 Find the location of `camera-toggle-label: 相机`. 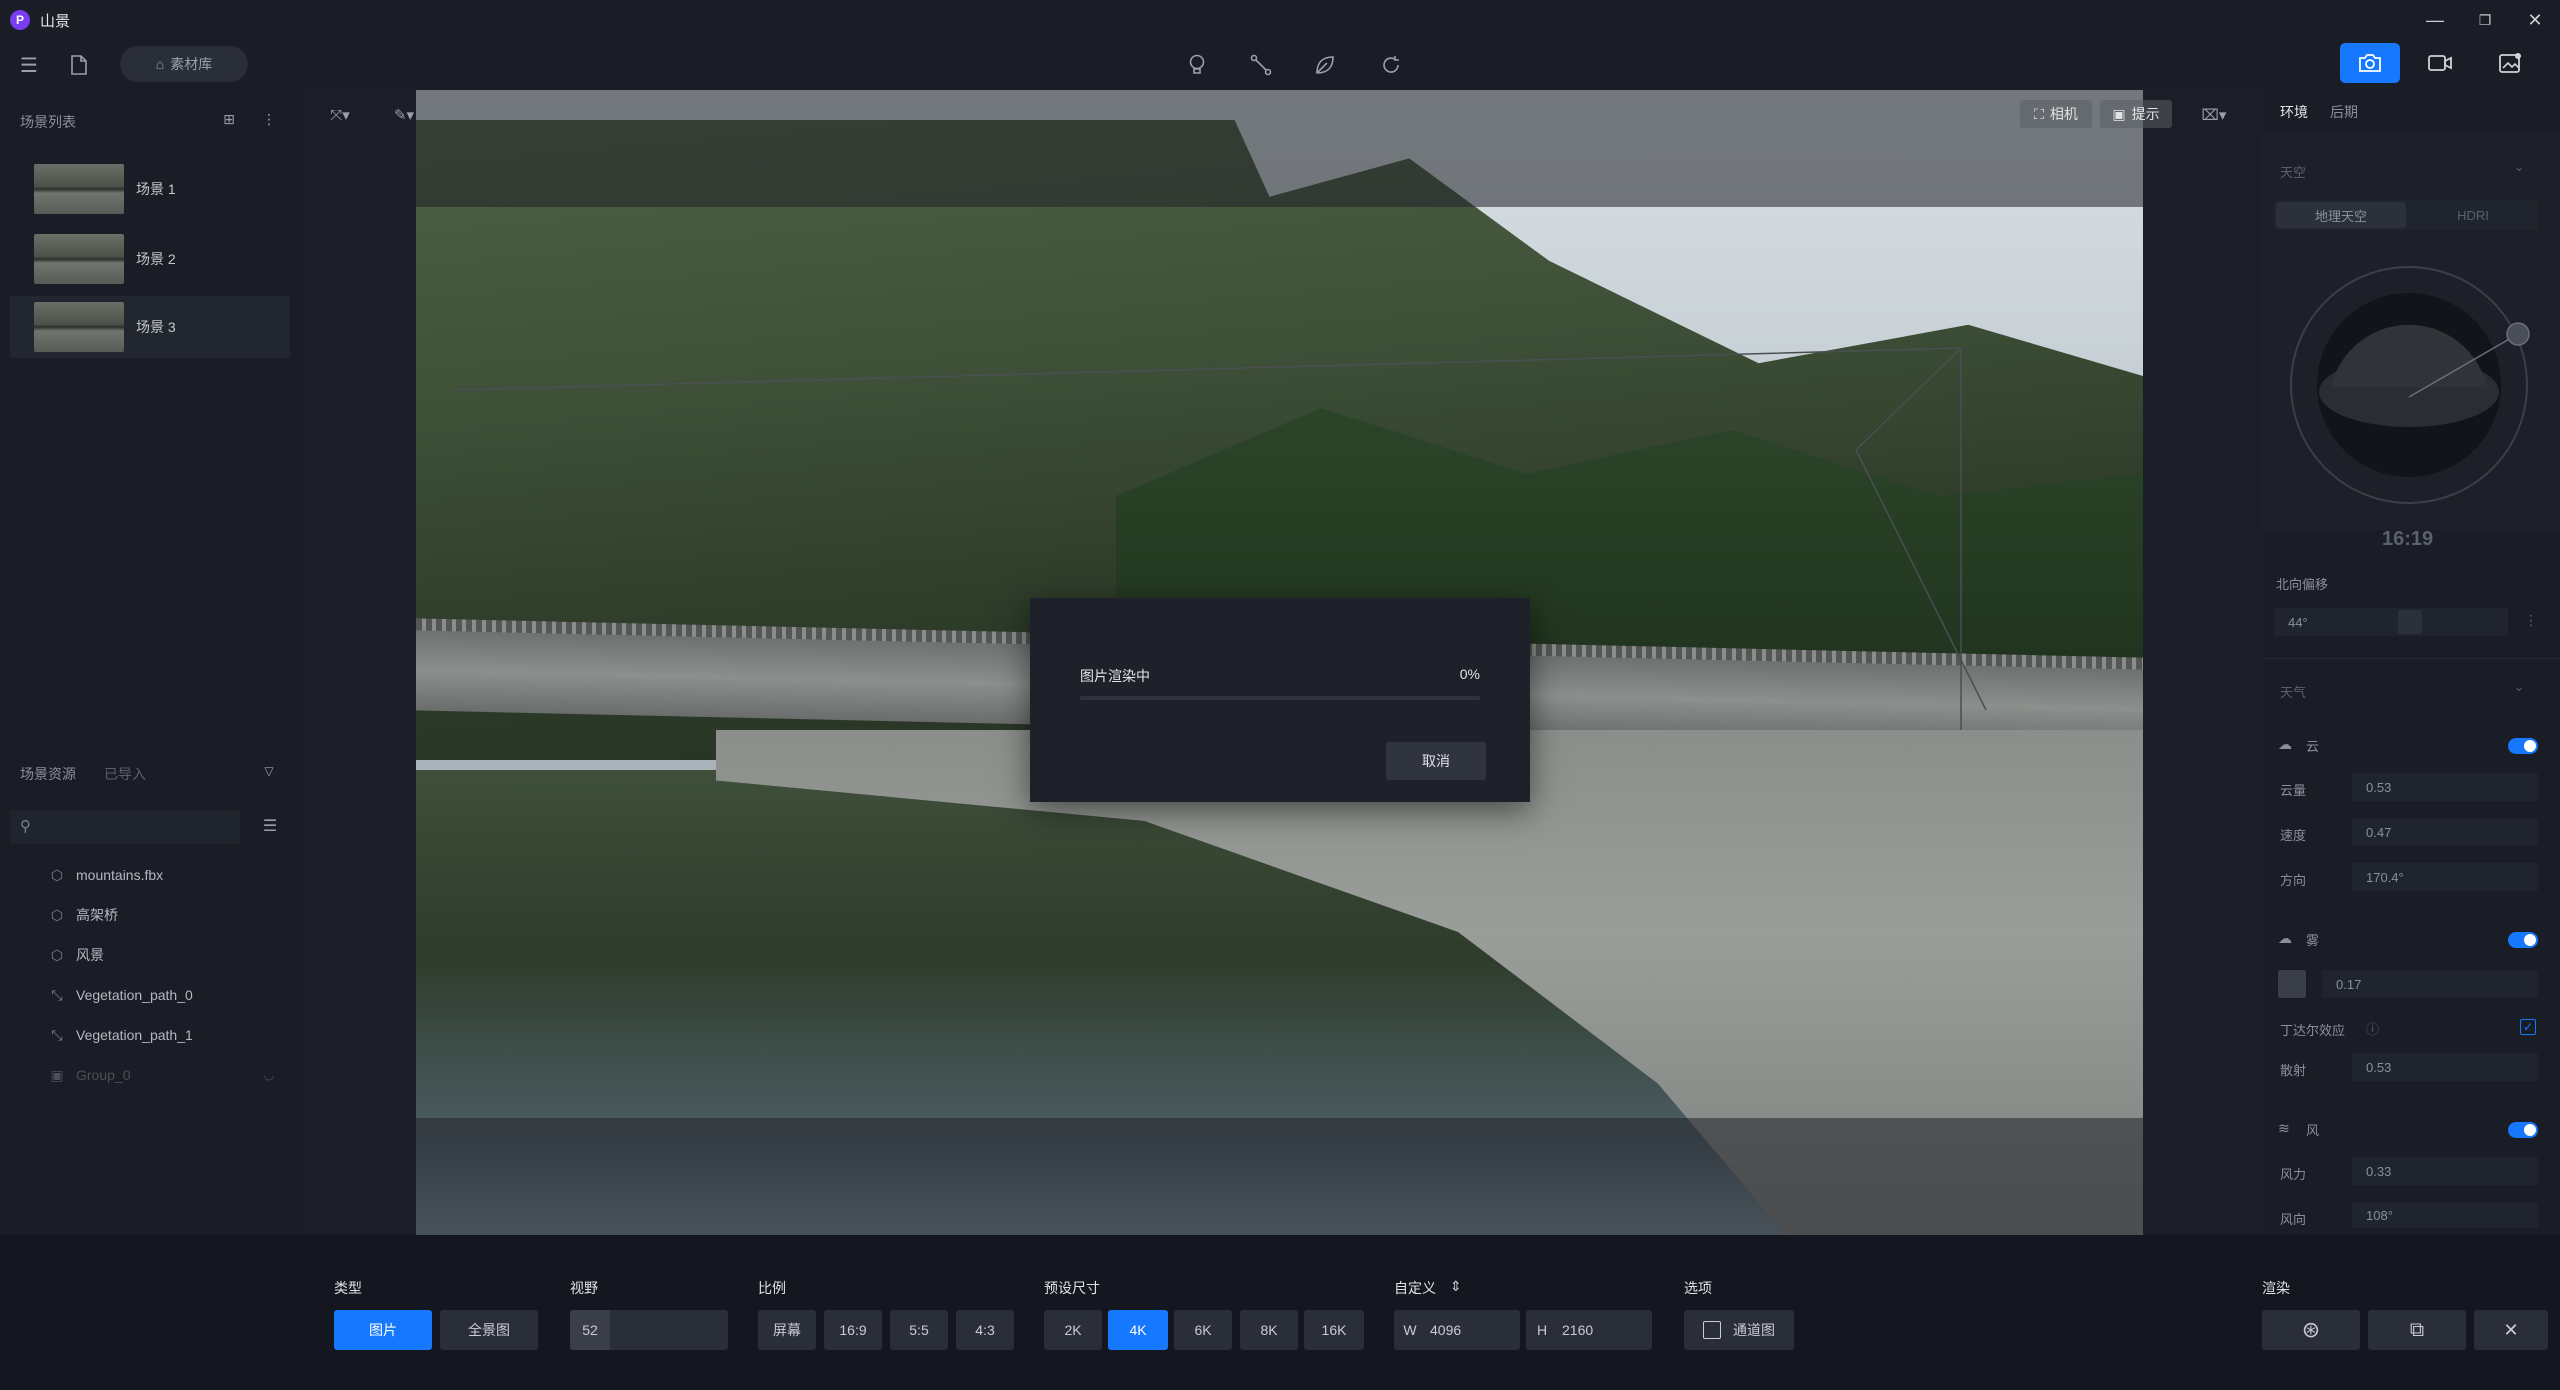

camera-toggle-label: 相机 is located at coordinates (2063, 114).